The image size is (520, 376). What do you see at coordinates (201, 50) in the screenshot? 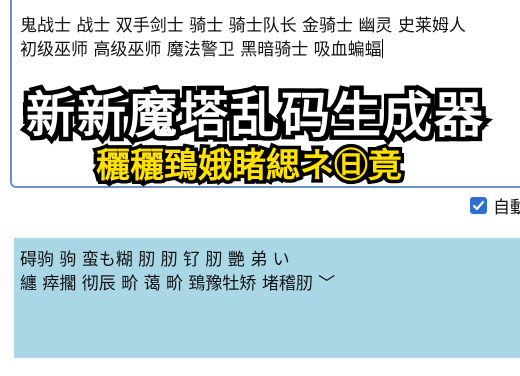
I see `source-text-line-content: 初级巫师 高级巫师 魔法警卫 黑暗骑士 吸血蝙蝠` at bounding box center [201, 50].